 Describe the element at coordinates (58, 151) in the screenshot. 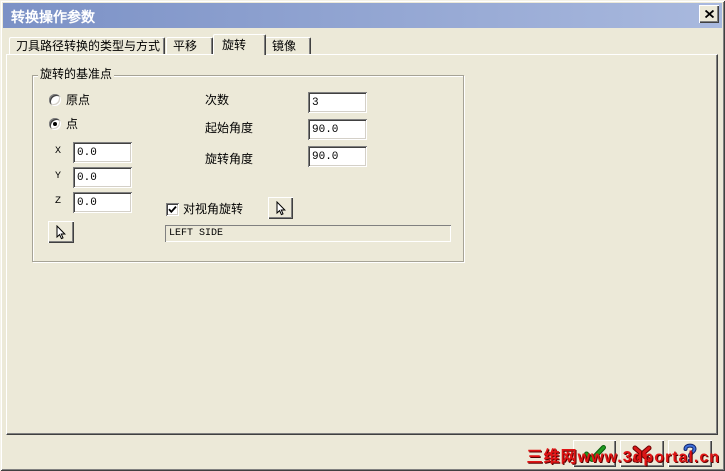

I see `x-label: X` at that location.